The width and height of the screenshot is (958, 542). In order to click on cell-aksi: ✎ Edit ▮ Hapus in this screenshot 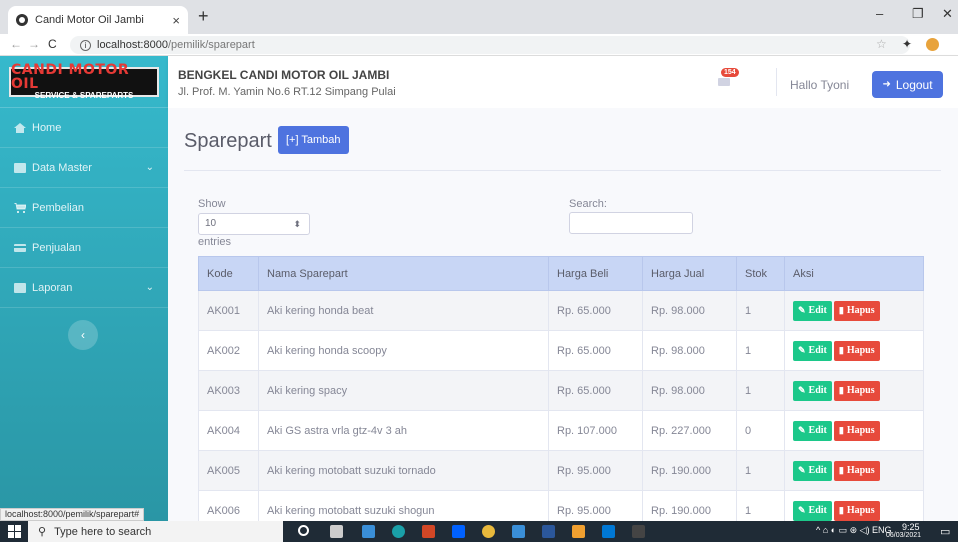, I will do `click(854, 350)`.